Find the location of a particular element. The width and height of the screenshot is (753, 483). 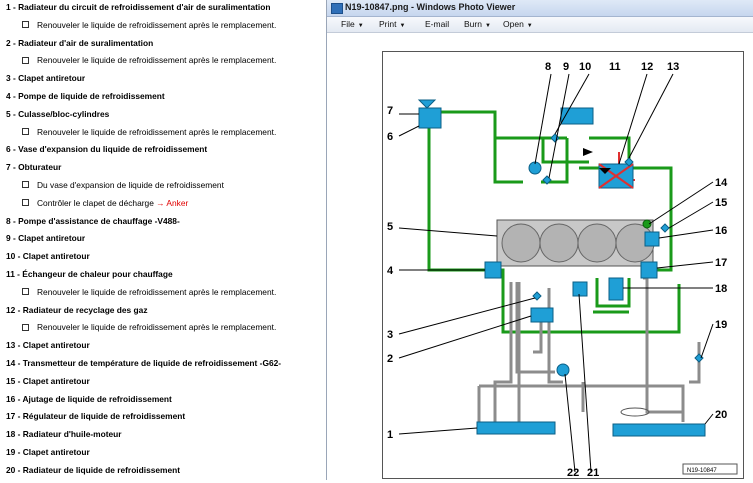

menu-email: E-mail is located at coordinates (437, 24).